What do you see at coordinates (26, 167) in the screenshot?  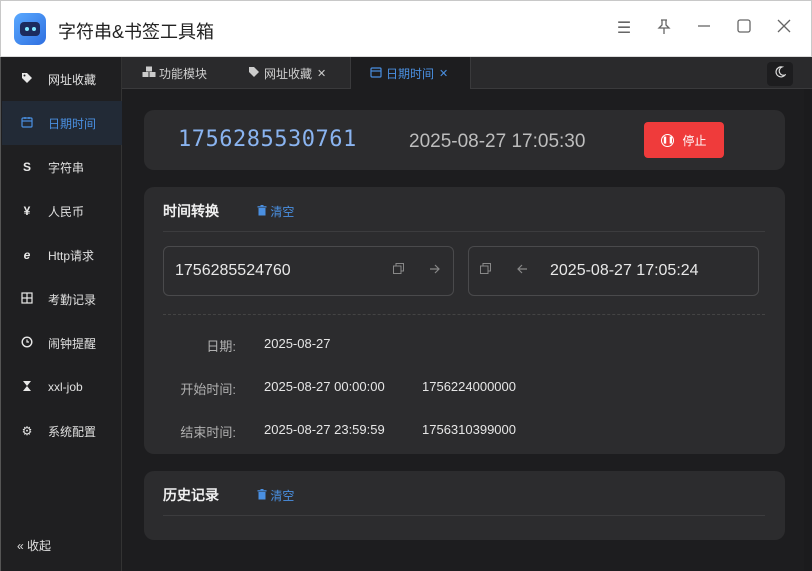 I see `string-icon: S` at bounding box center [26, 167].